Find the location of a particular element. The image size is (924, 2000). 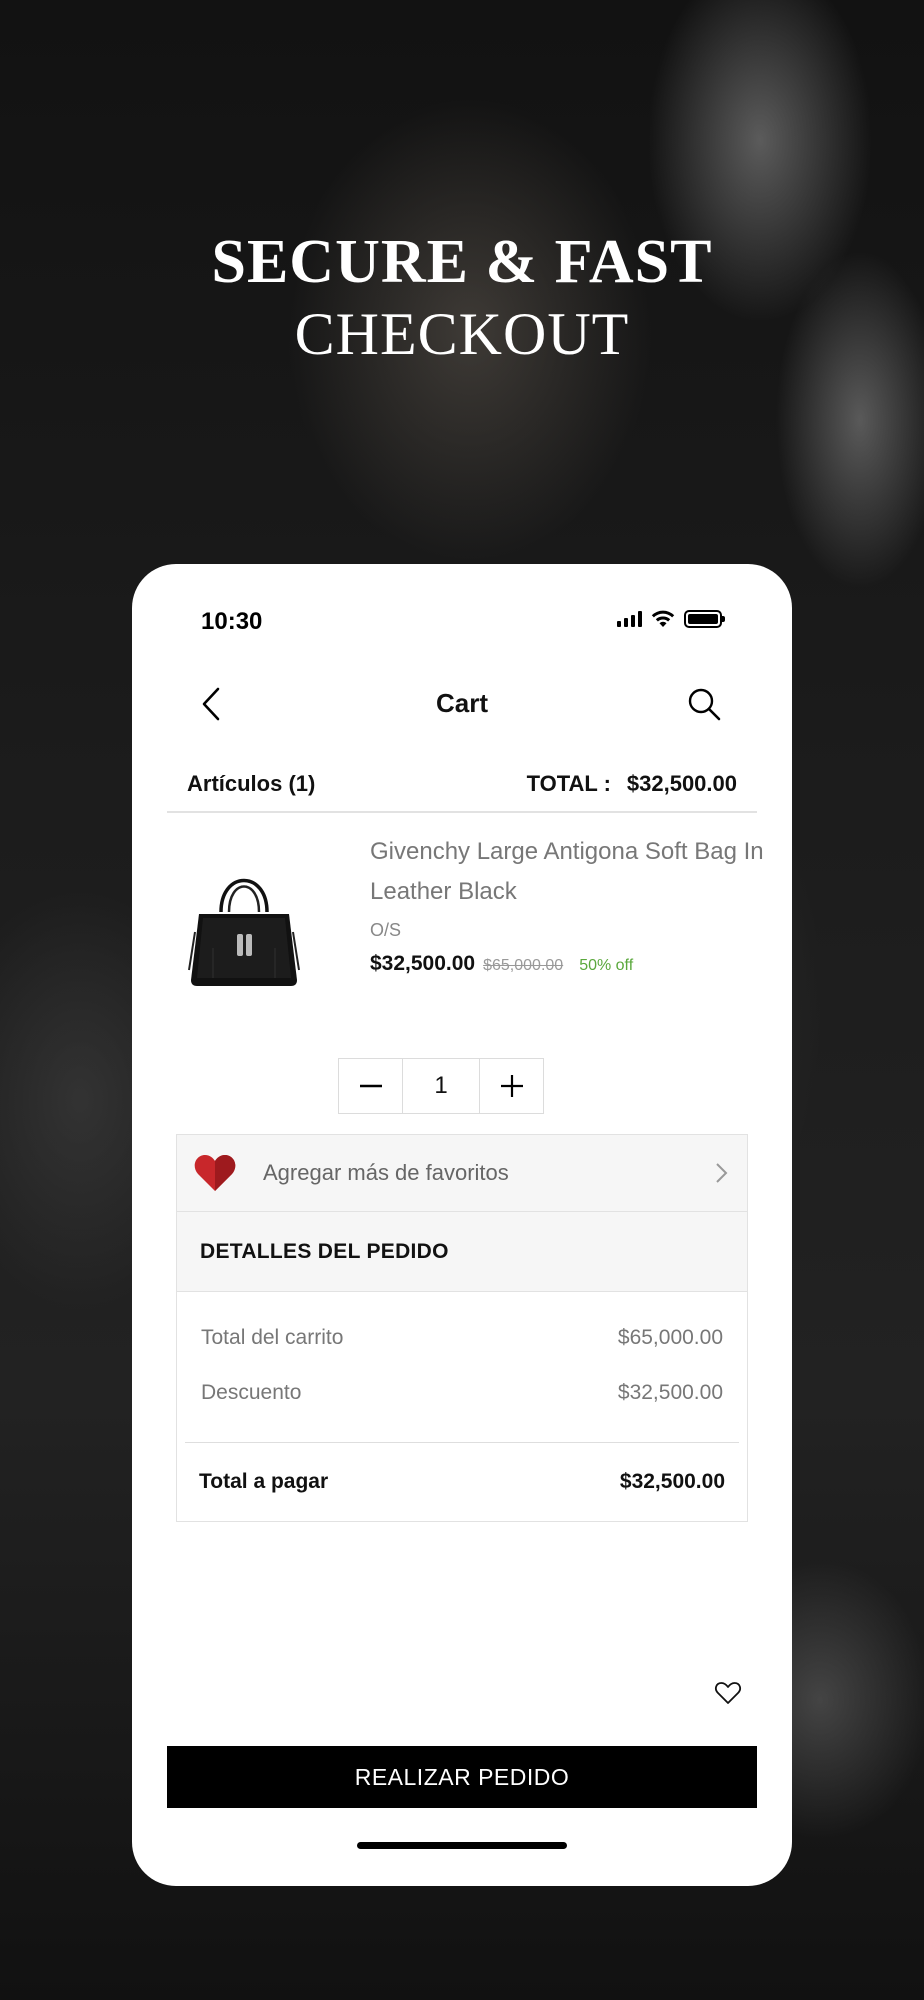

plus-icon is located at coordinates (511, 1086).